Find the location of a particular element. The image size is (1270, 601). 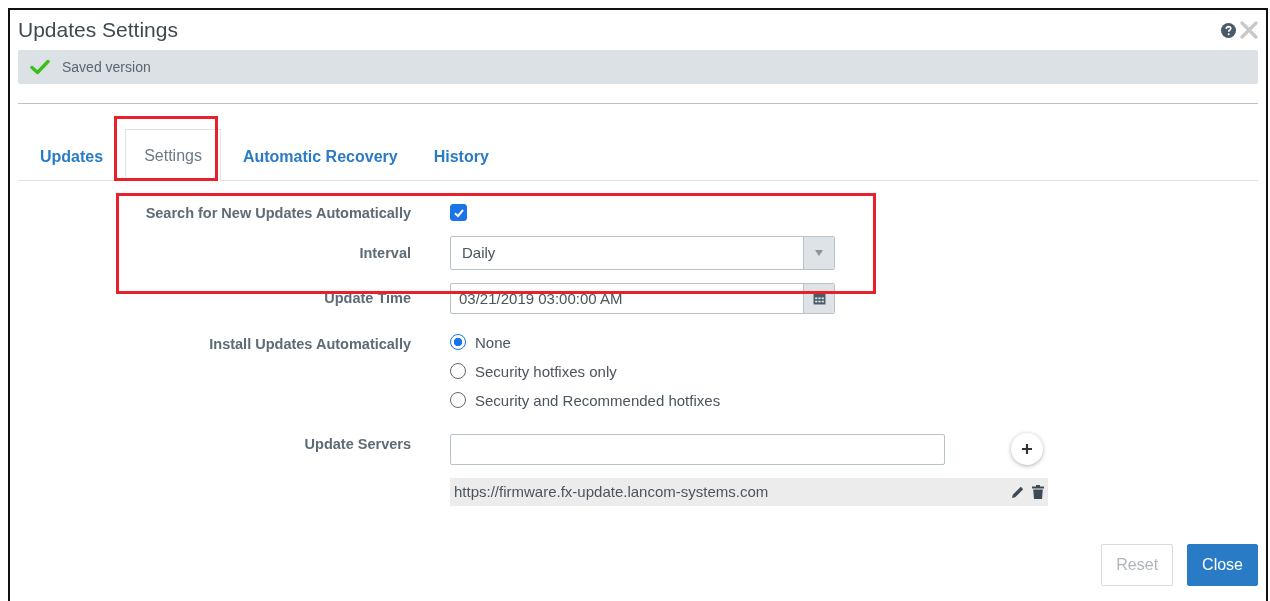

radio-label: Security and Recommended hotfixes is located at coordinates (598, 400).